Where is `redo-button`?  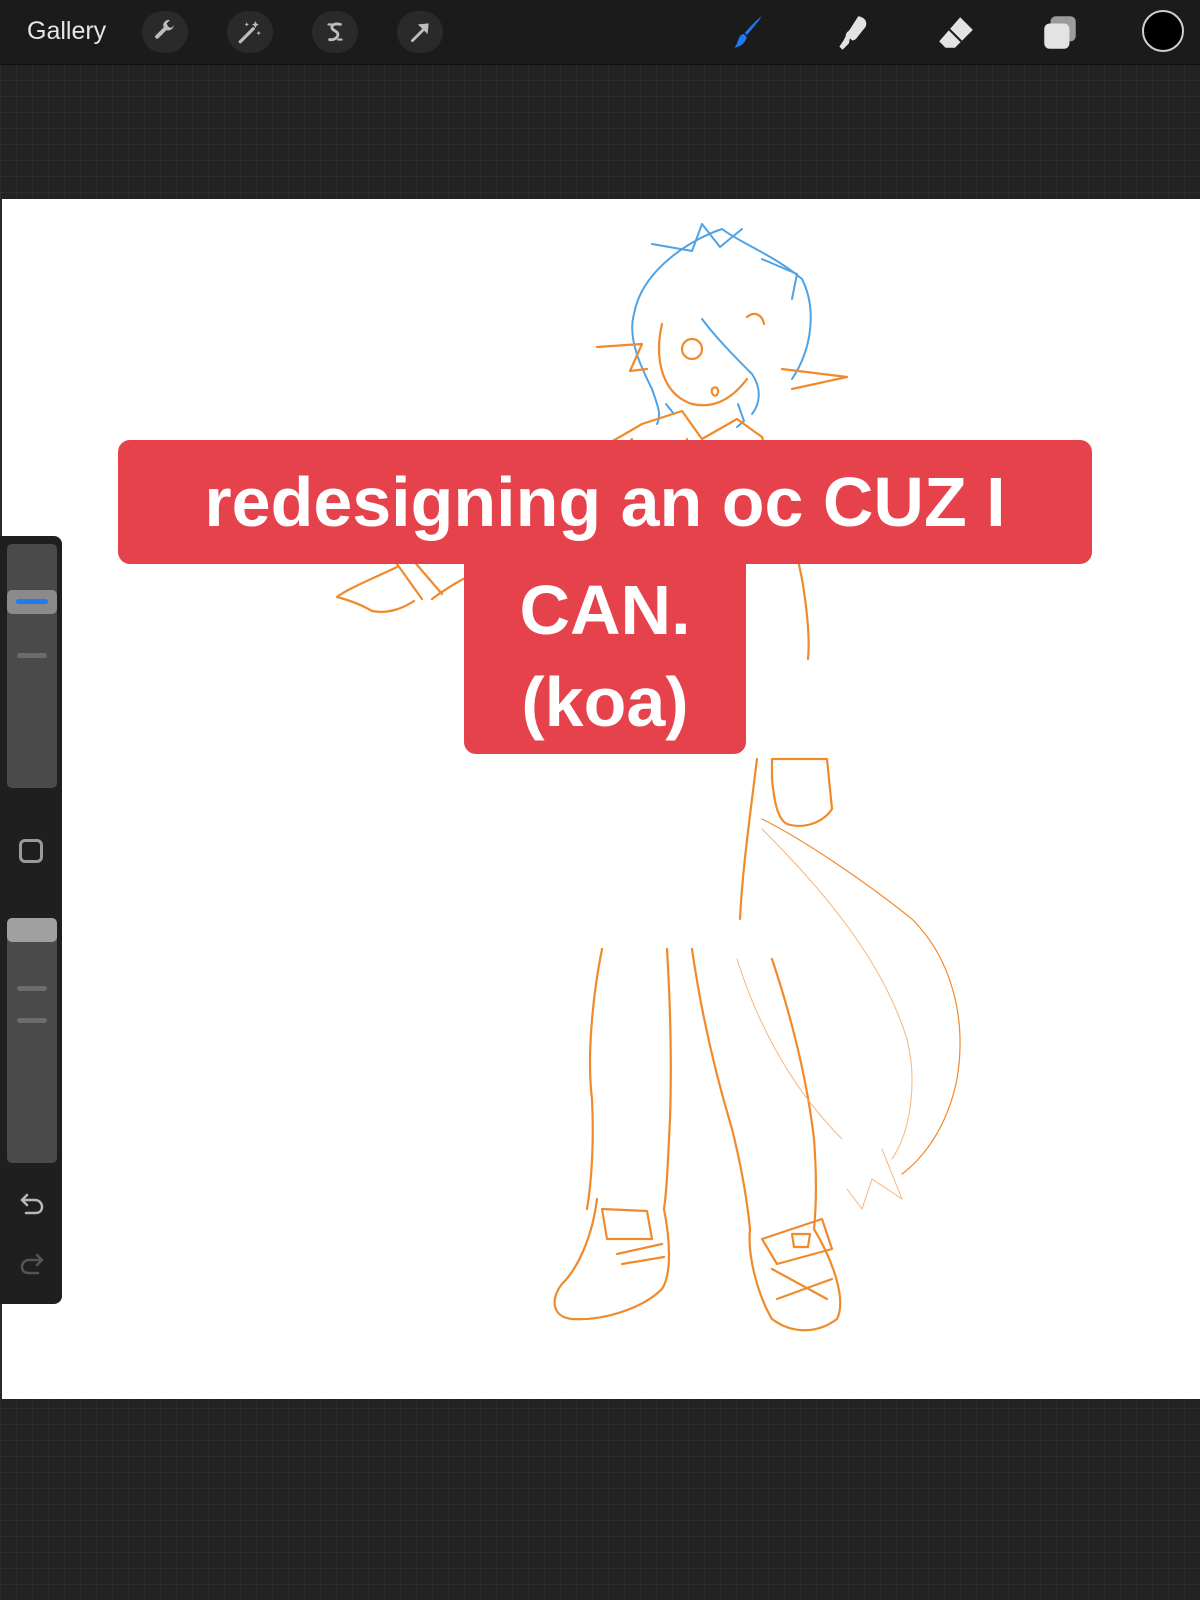 redo-button is located at coordinates (32, 1263).